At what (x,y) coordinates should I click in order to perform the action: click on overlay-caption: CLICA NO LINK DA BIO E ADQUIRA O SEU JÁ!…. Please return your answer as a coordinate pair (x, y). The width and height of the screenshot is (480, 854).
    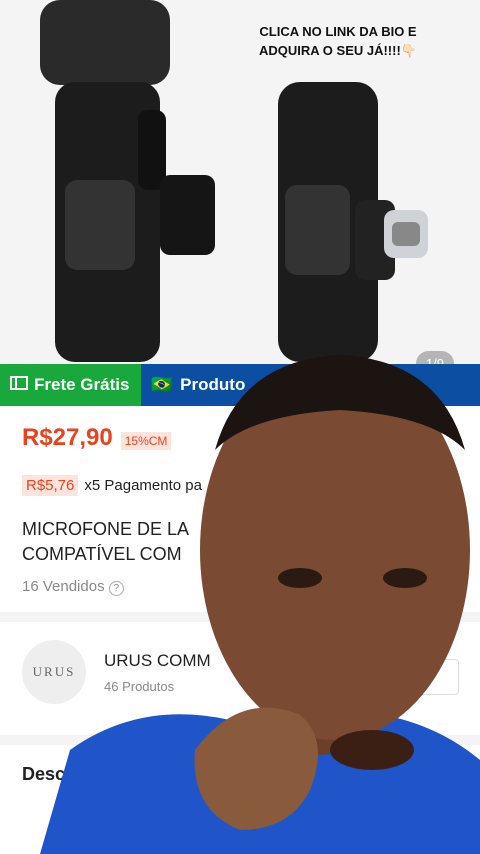
    Looking at the image, I should click on (338, 41).